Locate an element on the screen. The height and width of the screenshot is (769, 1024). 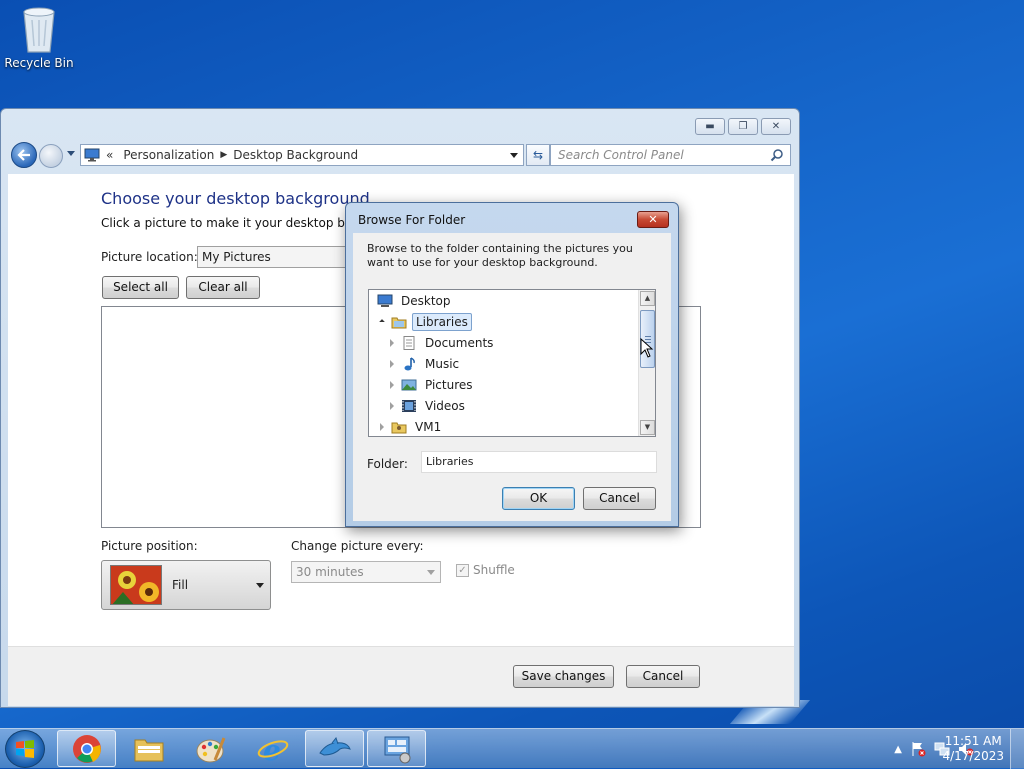
clock-date: 4/17/2023 is located at coordinates (973, 756).